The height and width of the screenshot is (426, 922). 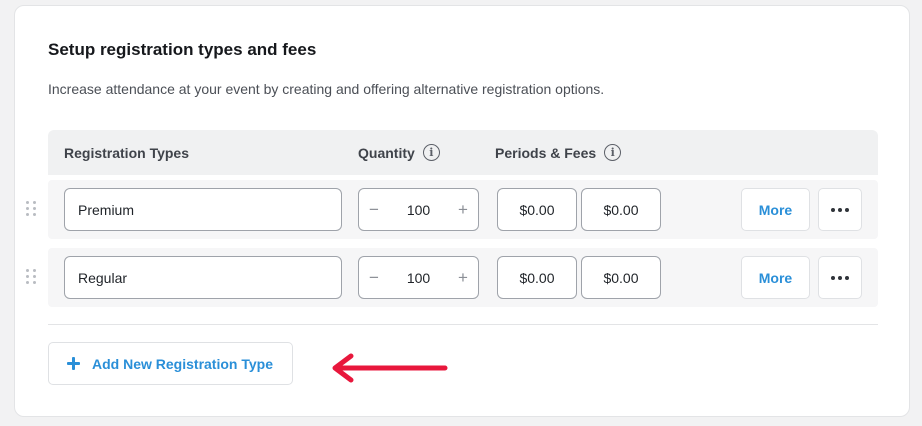 What do you see at coordinates (390, 368) in the screenshot?
I see `arrow-left-icon` at bounding box center [390, 368].